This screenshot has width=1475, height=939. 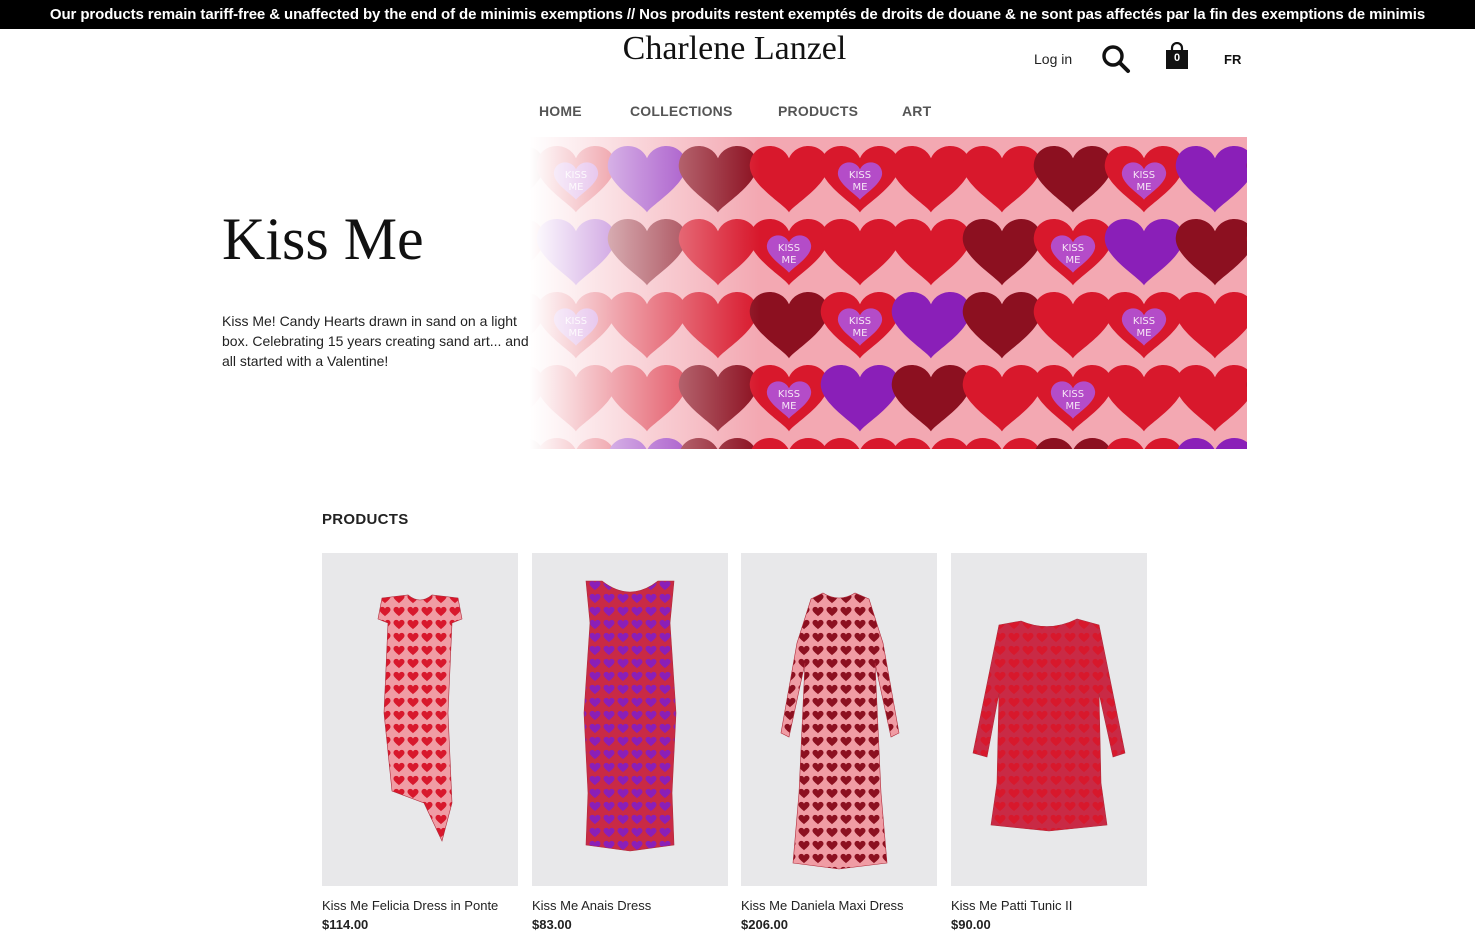 I want to click on brand-name: Charlene Lanzel, so click(x=735, y=49).